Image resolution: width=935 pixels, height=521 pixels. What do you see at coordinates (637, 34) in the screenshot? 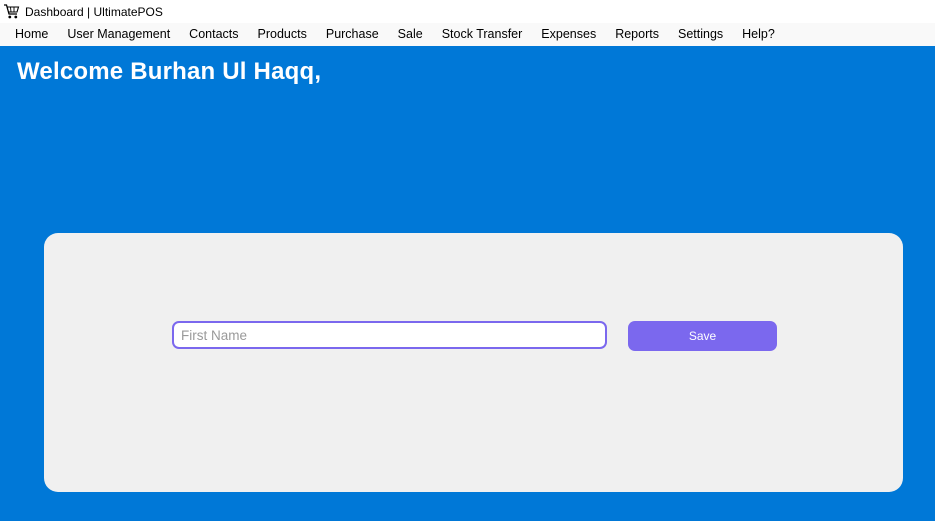
I see `menu-item-reports: Reports` at bounding box center [637, 34].